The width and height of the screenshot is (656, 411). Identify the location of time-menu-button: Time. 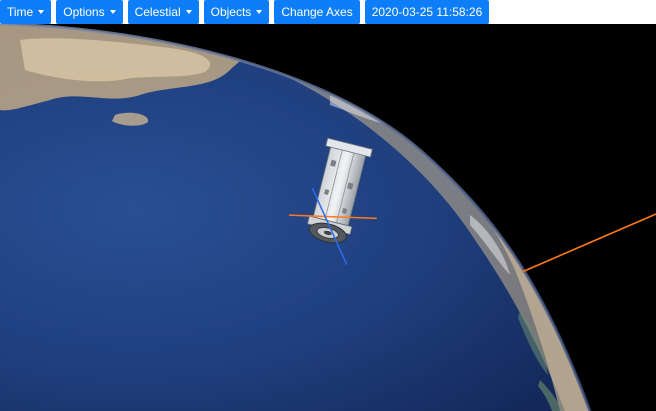
(26, 12).